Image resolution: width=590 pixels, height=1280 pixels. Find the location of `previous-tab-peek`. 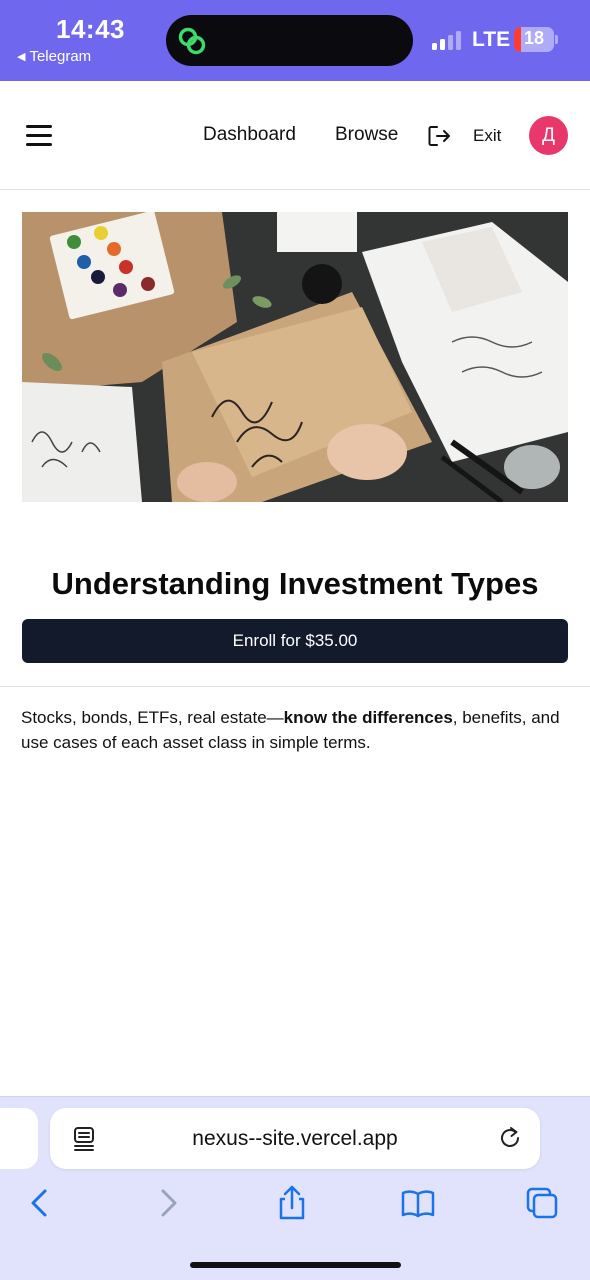

previous-tab-peek is located at coordinates (19, 1138).